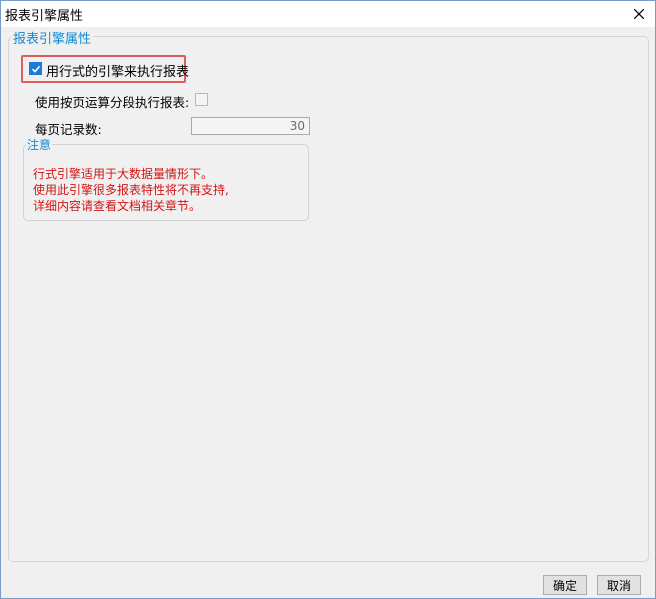  Describe the element at coordinates (619, 585) in the screenshot. I see `cancel-button: 取消` at that location.